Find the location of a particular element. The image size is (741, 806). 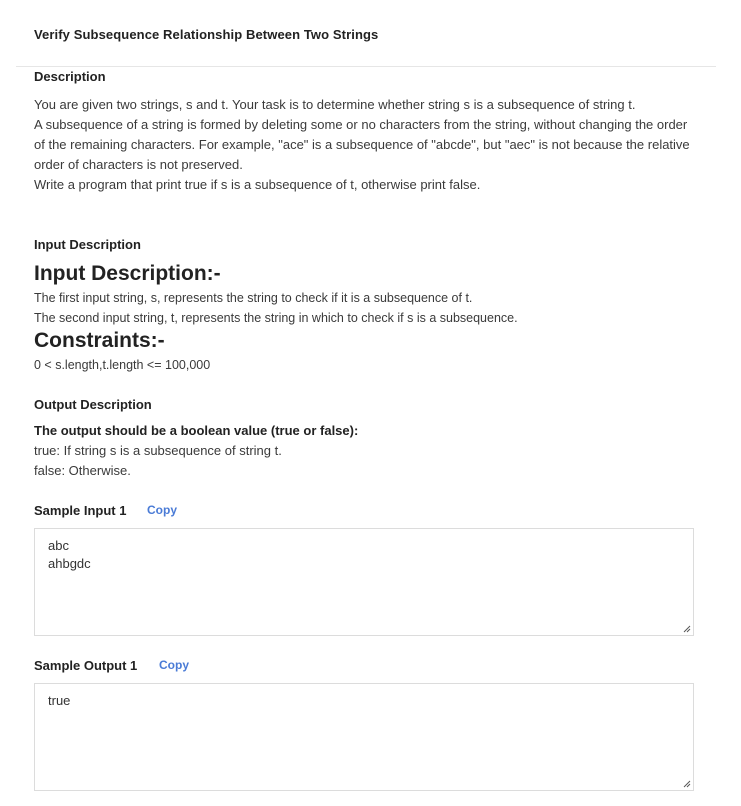

sample-input-label: Sample Input 1 is located at coordinates (80, 510).